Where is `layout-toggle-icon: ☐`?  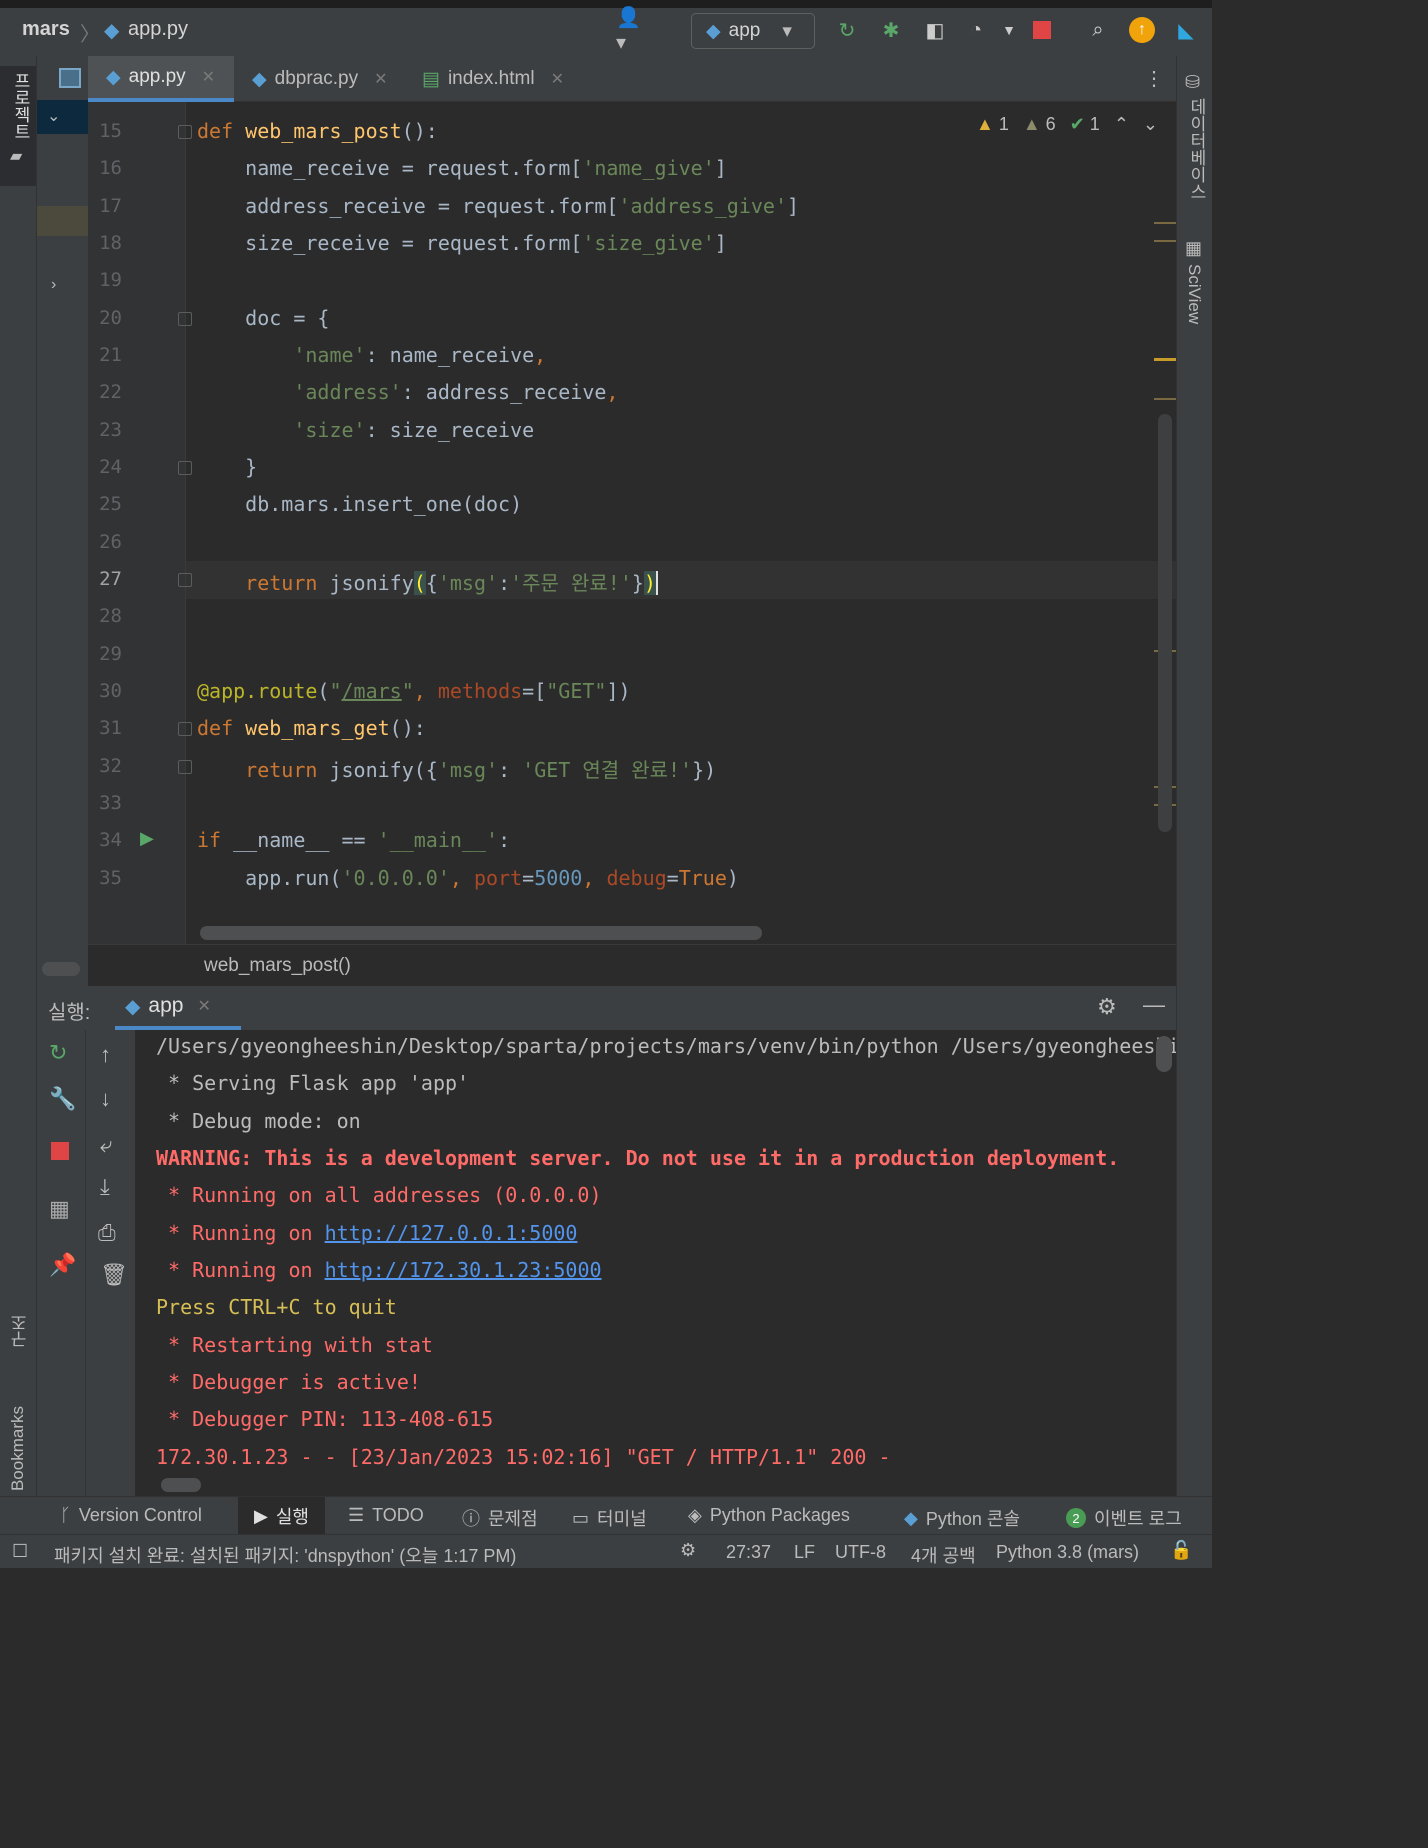
layout-toggle-icon: ☐ is located at coordinates (20, 1551).